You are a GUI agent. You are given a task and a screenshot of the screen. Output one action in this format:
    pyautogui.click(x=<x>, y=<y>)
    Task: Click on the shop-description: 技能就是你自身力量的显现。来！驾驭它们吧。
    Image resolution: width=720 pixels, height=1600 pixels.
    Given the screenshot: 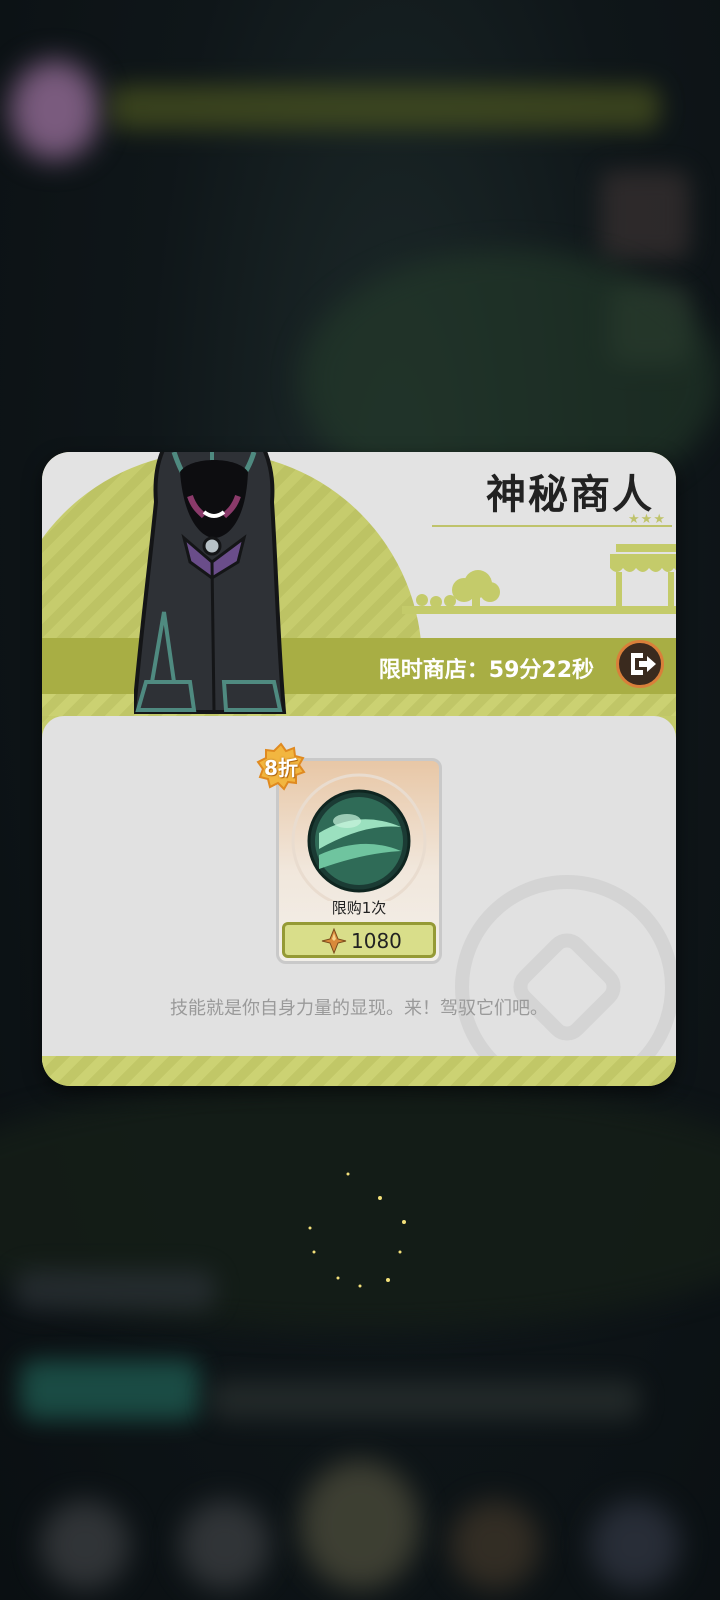 What is the action you would take?
    pyautogui.click(x=359, y=1008)
    